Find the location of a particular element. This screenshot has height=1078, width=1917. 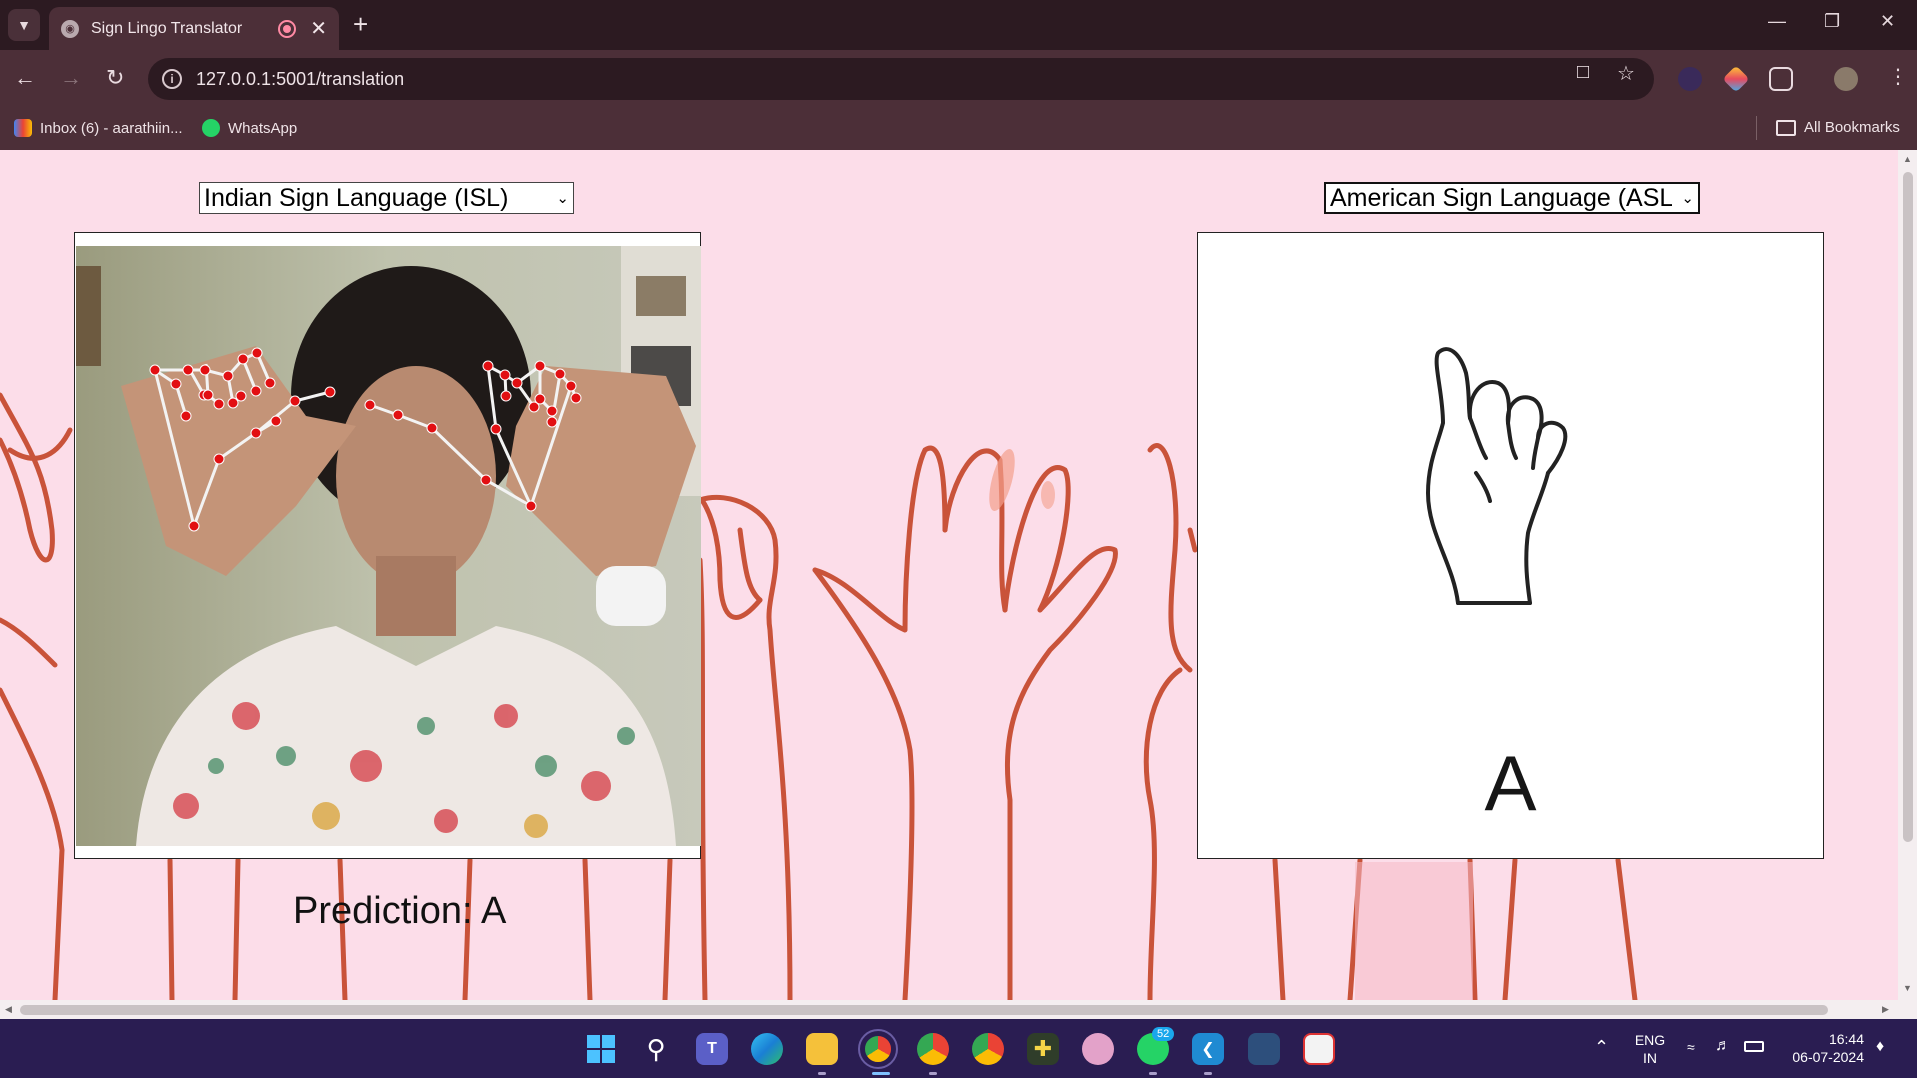

forward-button: → is located at coordinates (71, 78).